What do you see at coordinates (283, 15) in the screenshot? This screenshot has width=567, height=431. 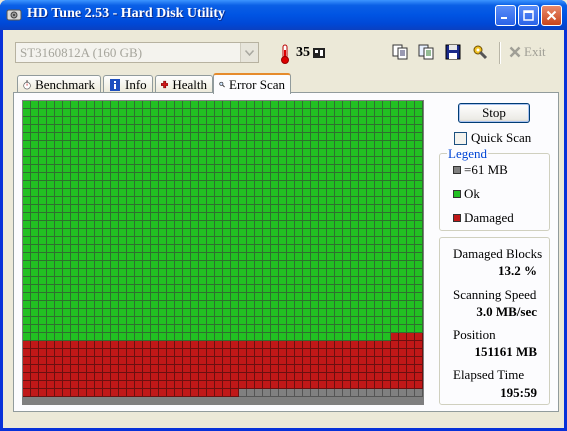 I see `title-bar: HD Tune 2.53 - Hard Disk Utility` at bounding box center [283, 15].